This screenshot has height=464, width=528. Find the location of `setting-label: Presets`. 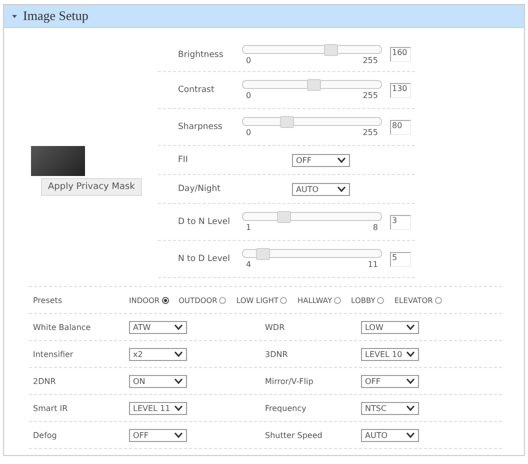

setting-label: Presets is located at coordinates (48, 300).